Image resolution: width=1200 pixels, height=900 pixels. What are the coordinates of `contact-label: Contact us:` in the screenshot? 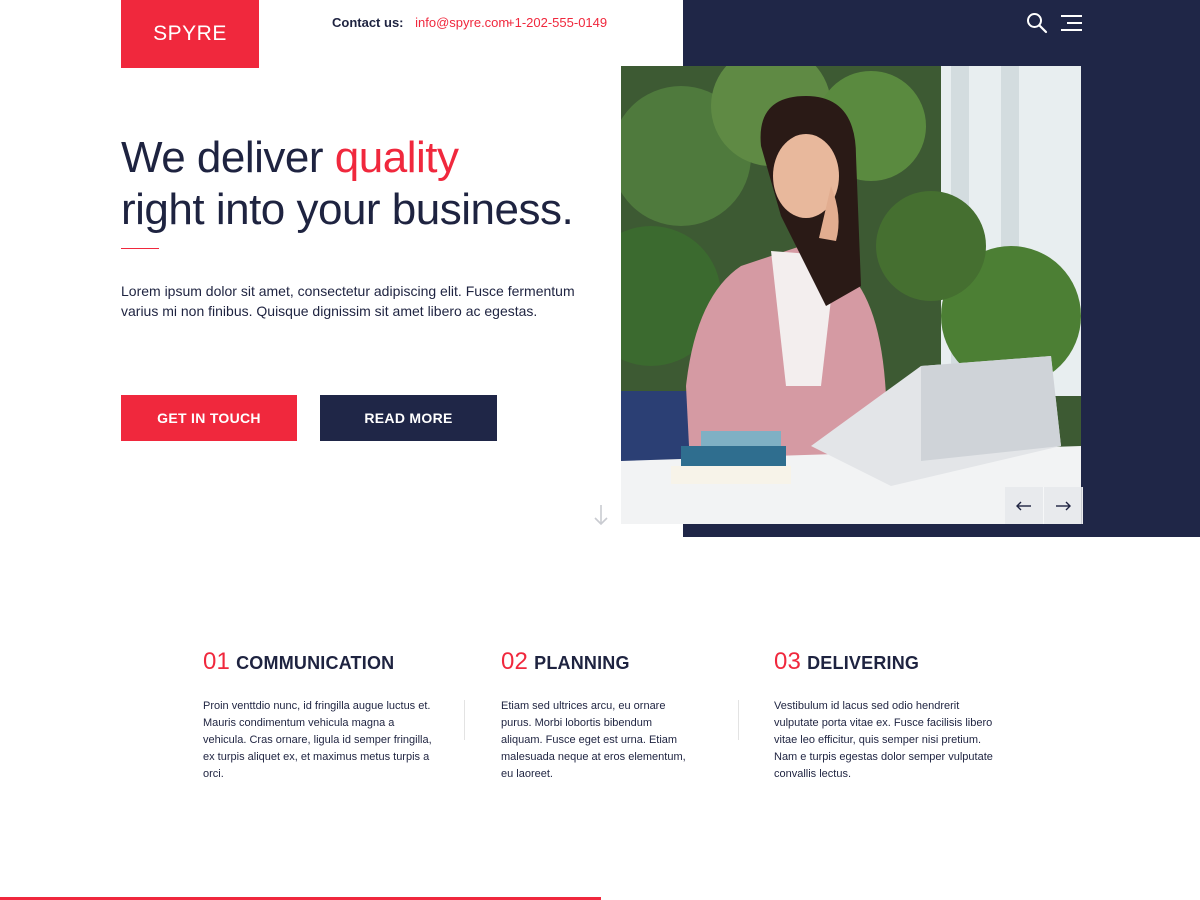 It's located at (368, 22).